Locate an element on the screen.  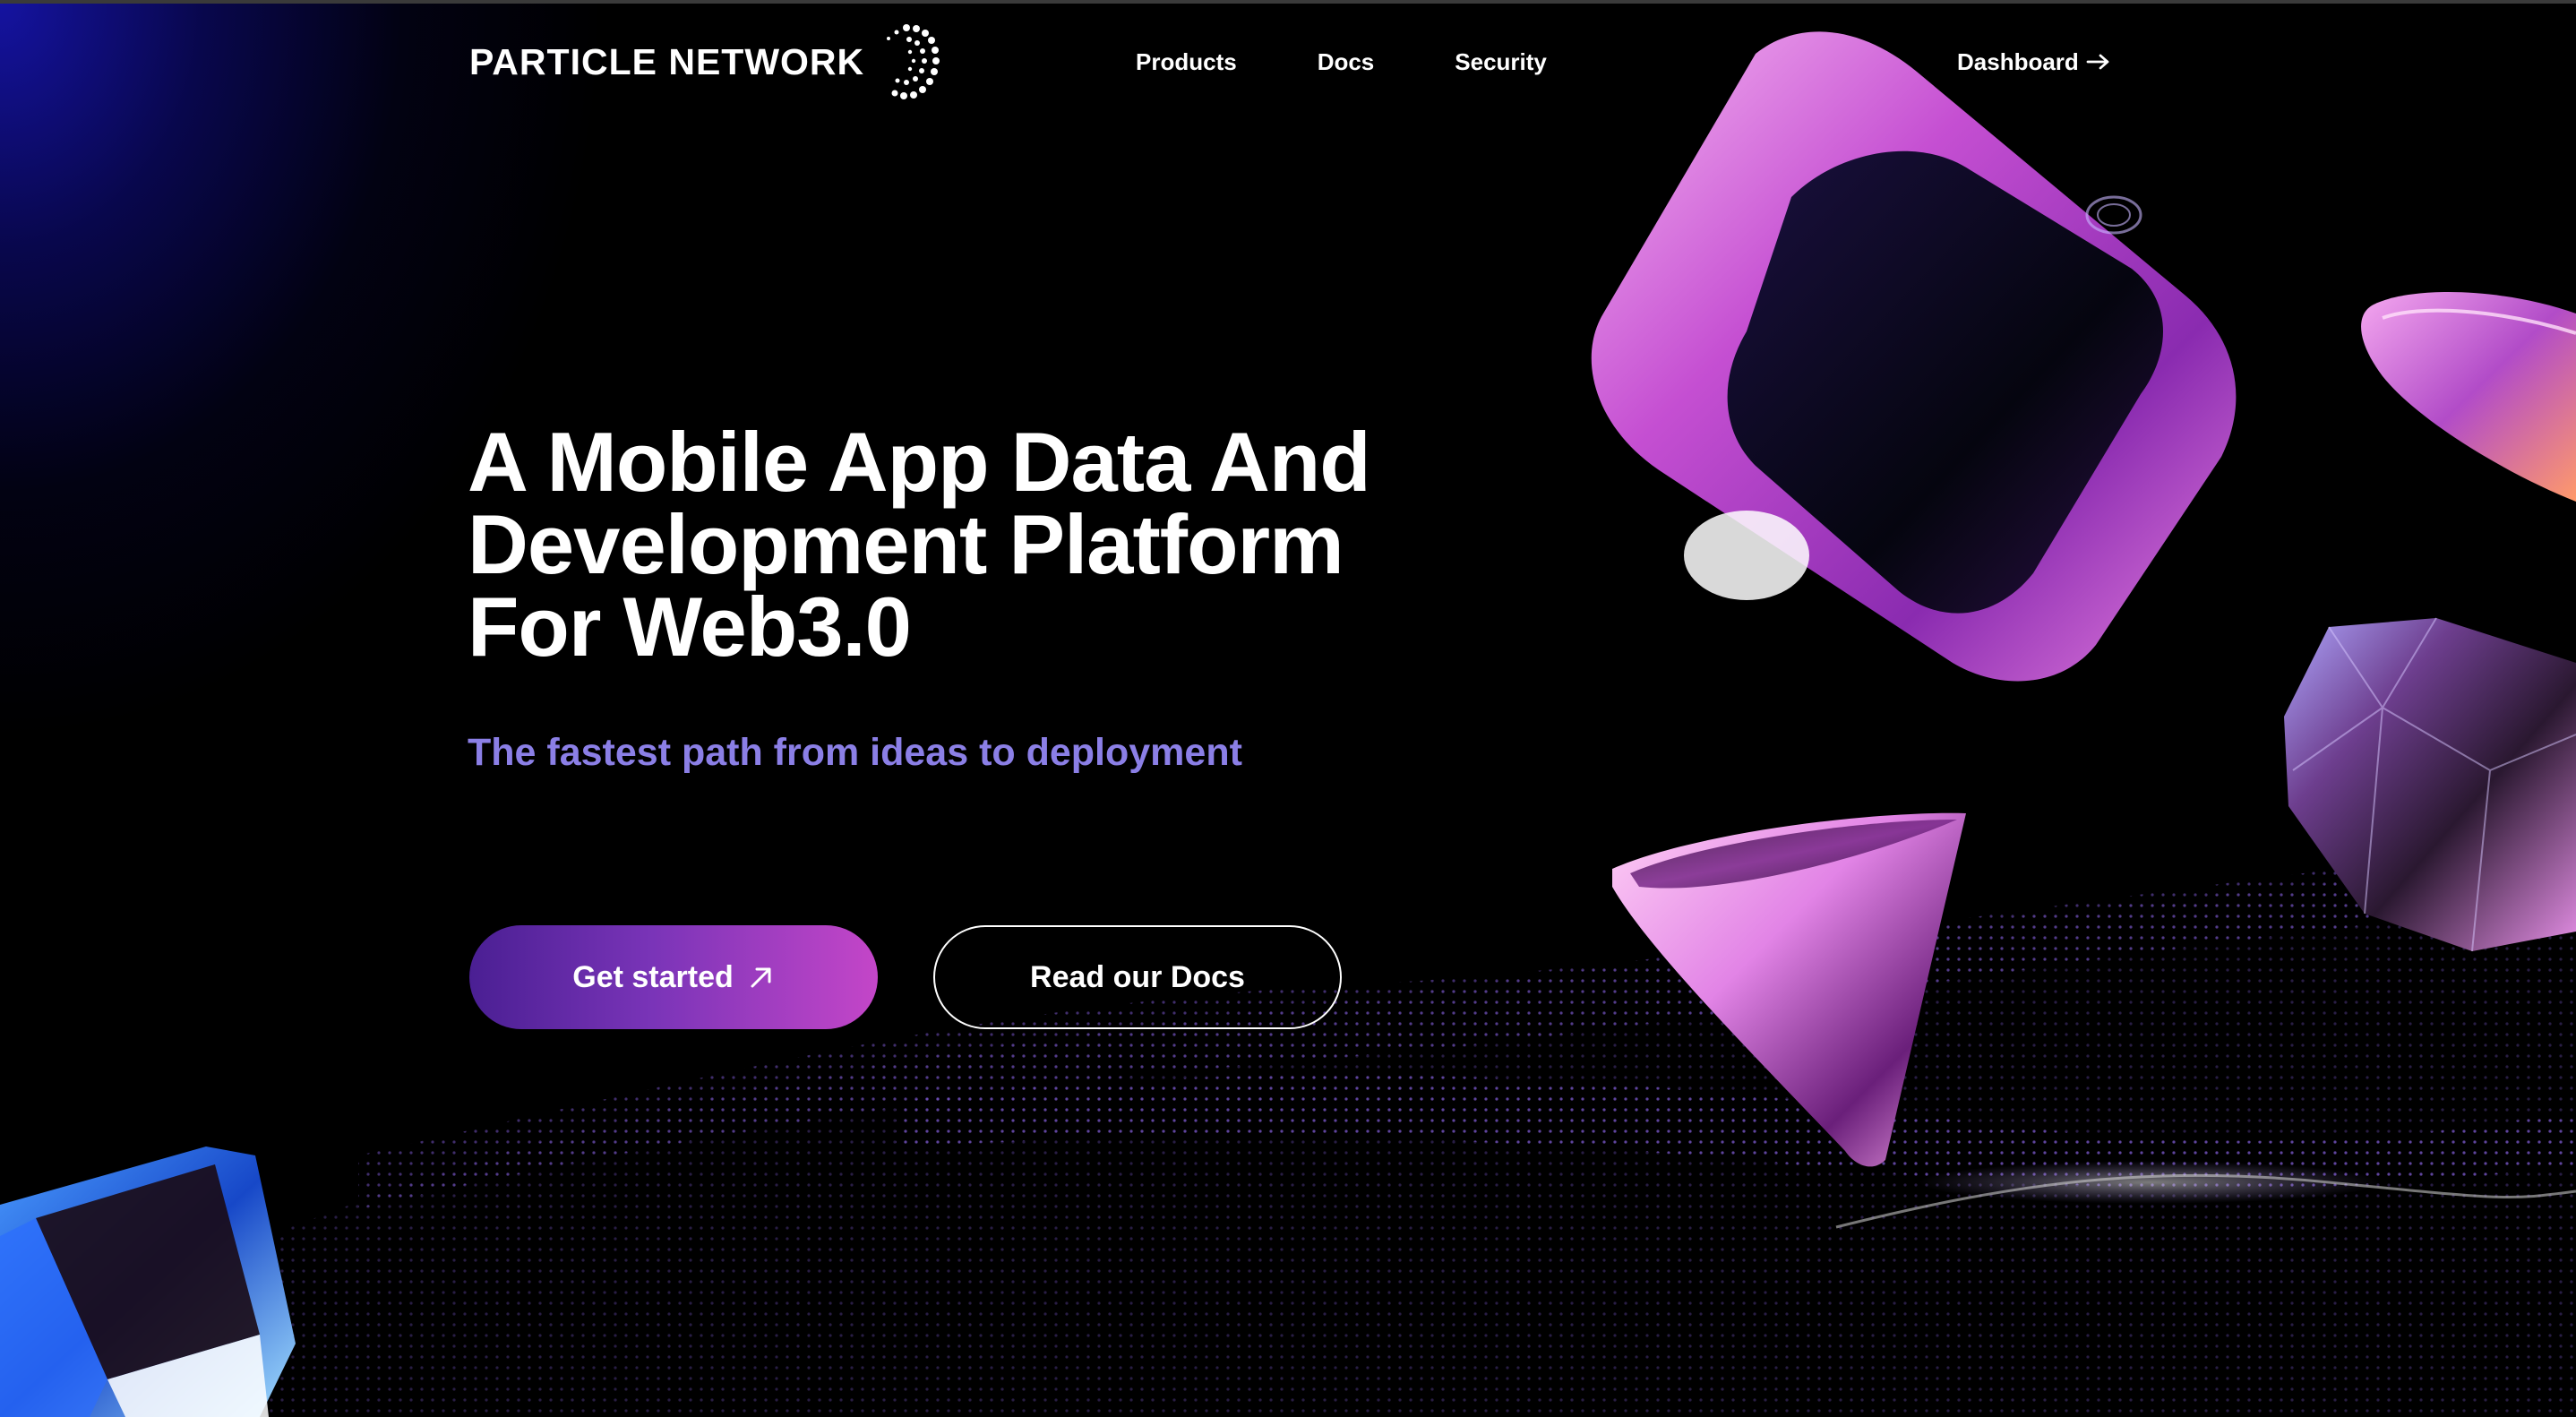
nav-link-docs: Docs is located at coordinates (1346, 62).